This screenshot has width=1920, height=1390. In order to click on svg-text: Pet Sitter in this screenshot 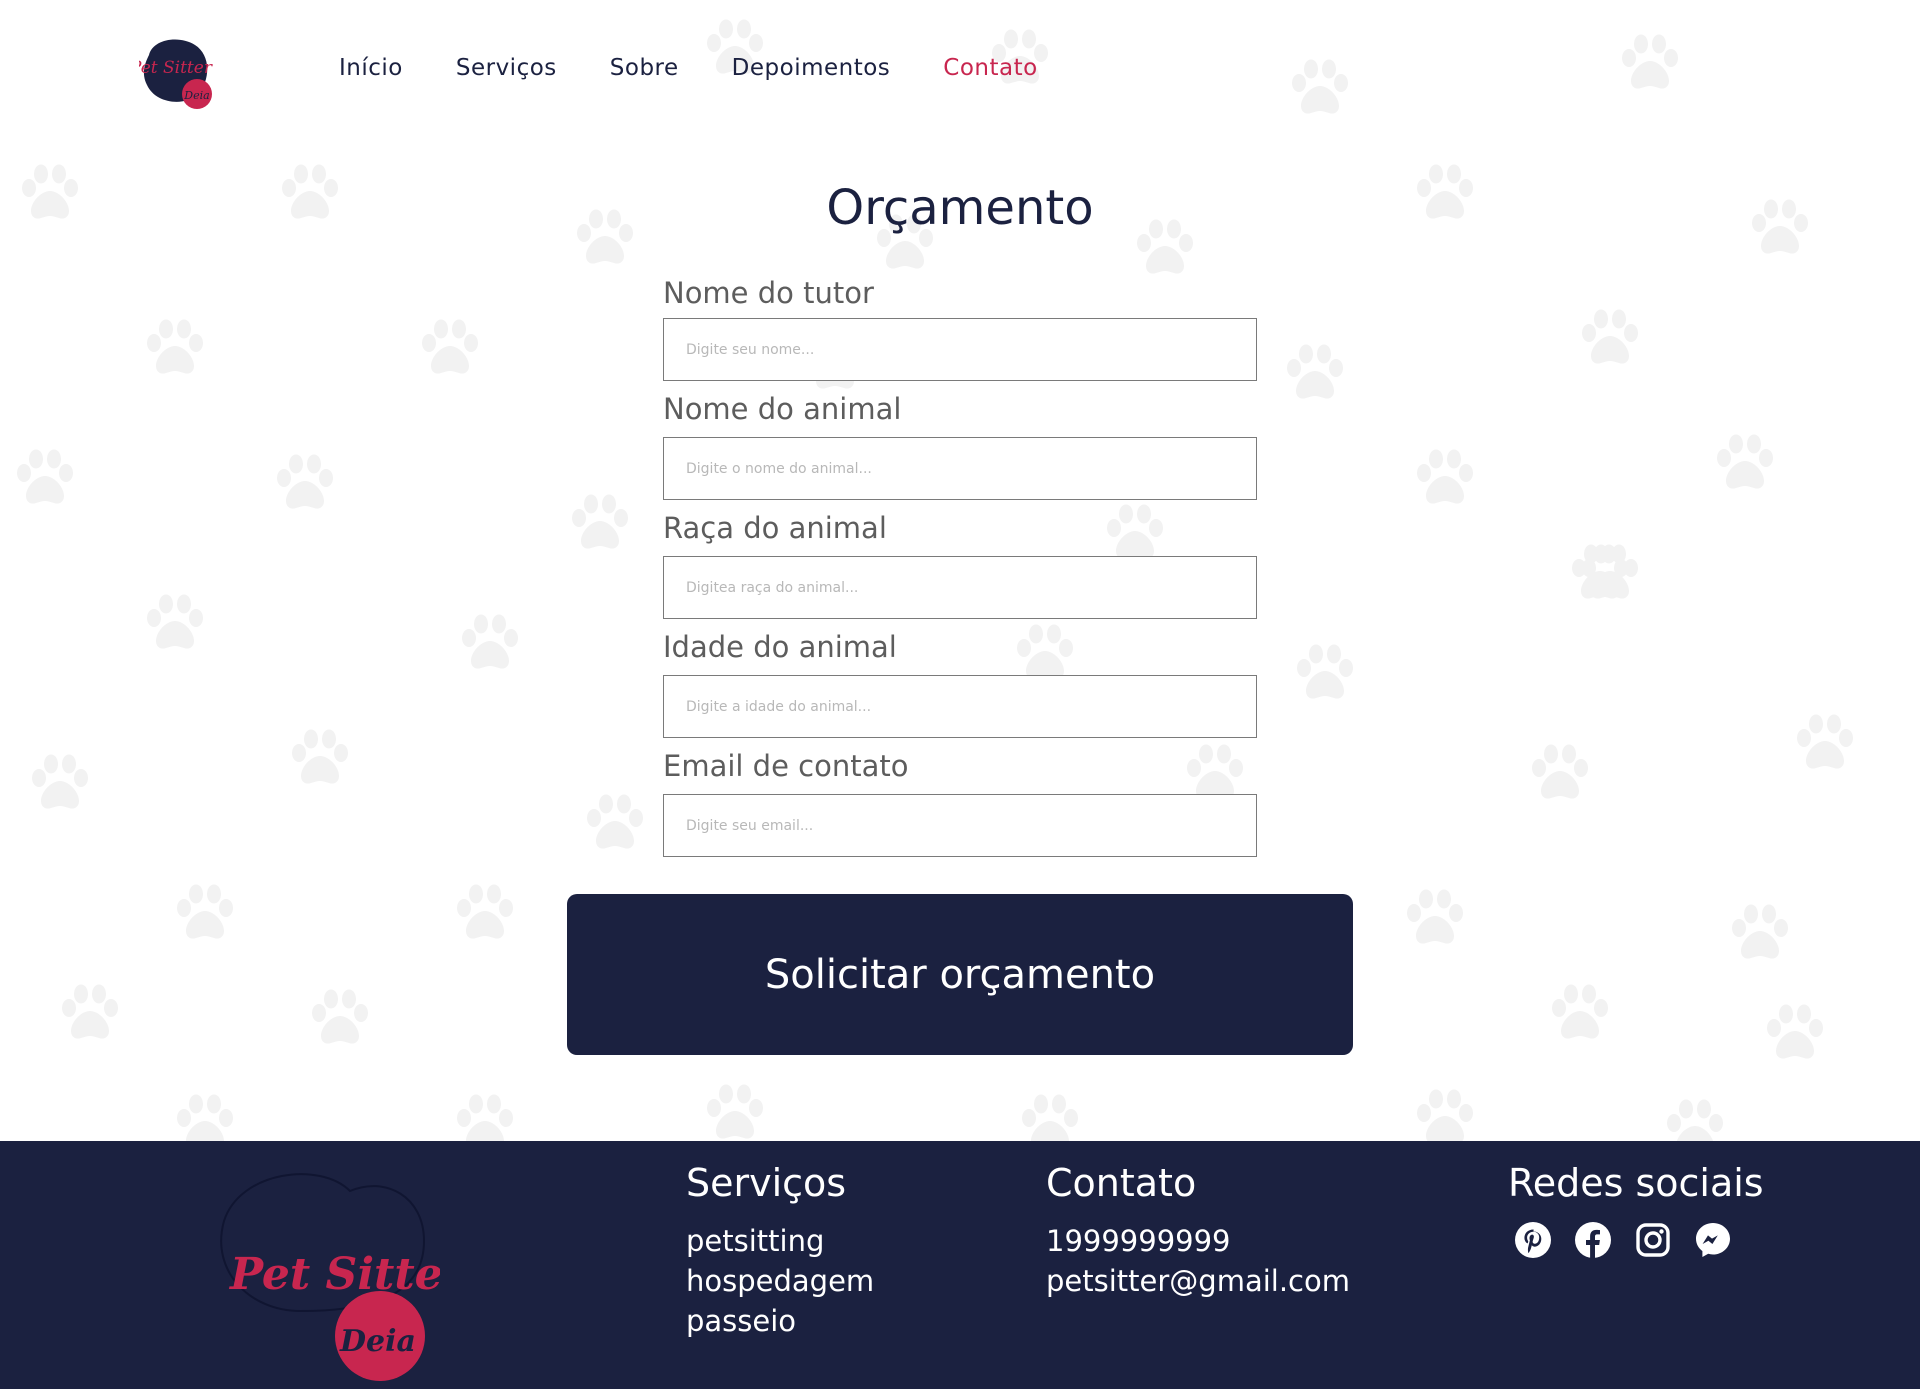, I will do `click(176, 68)`.